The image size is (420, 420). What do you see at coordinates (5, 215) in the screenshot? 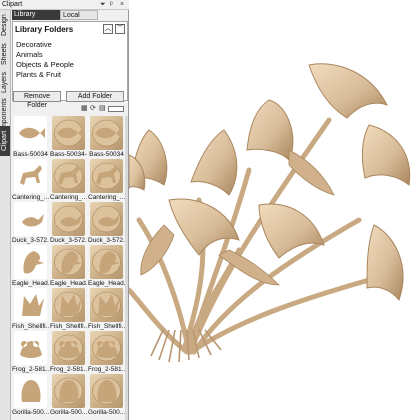
I see `side-tab-strip: Design Sheets Layers Components Clipart` at bounding box center [5, 215].